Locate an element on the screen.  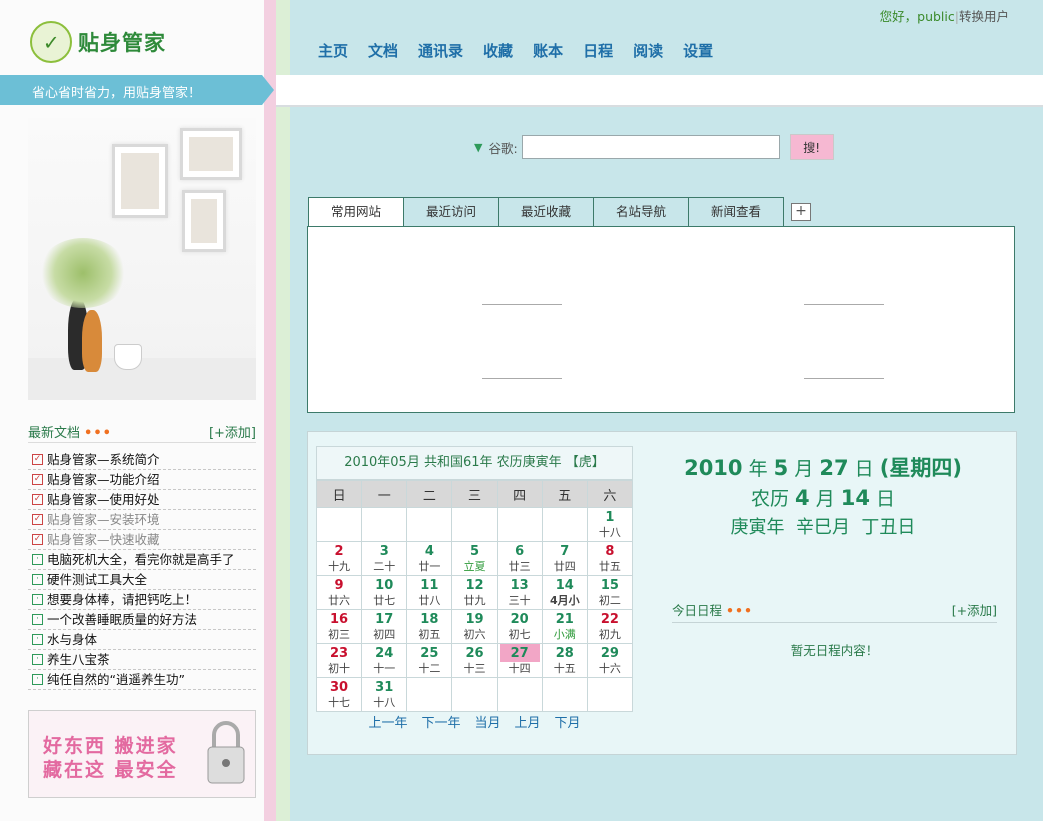
calendar-day: 6 廿三 is located at coordinates (519, 558).